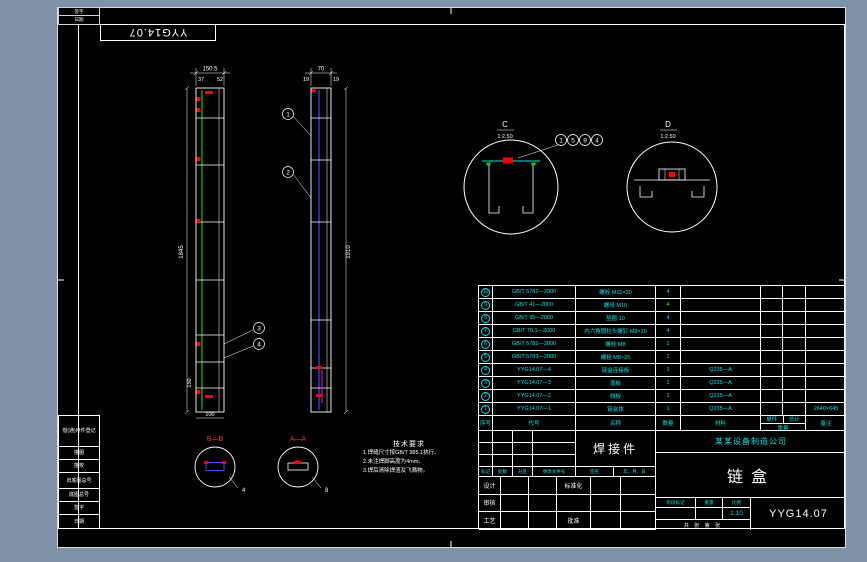 The height and width of the screenshot is (562, 867). Describe the element at coordinates (486, 423) in the screenshot. I see `bom-header-no: 序号` at that location.